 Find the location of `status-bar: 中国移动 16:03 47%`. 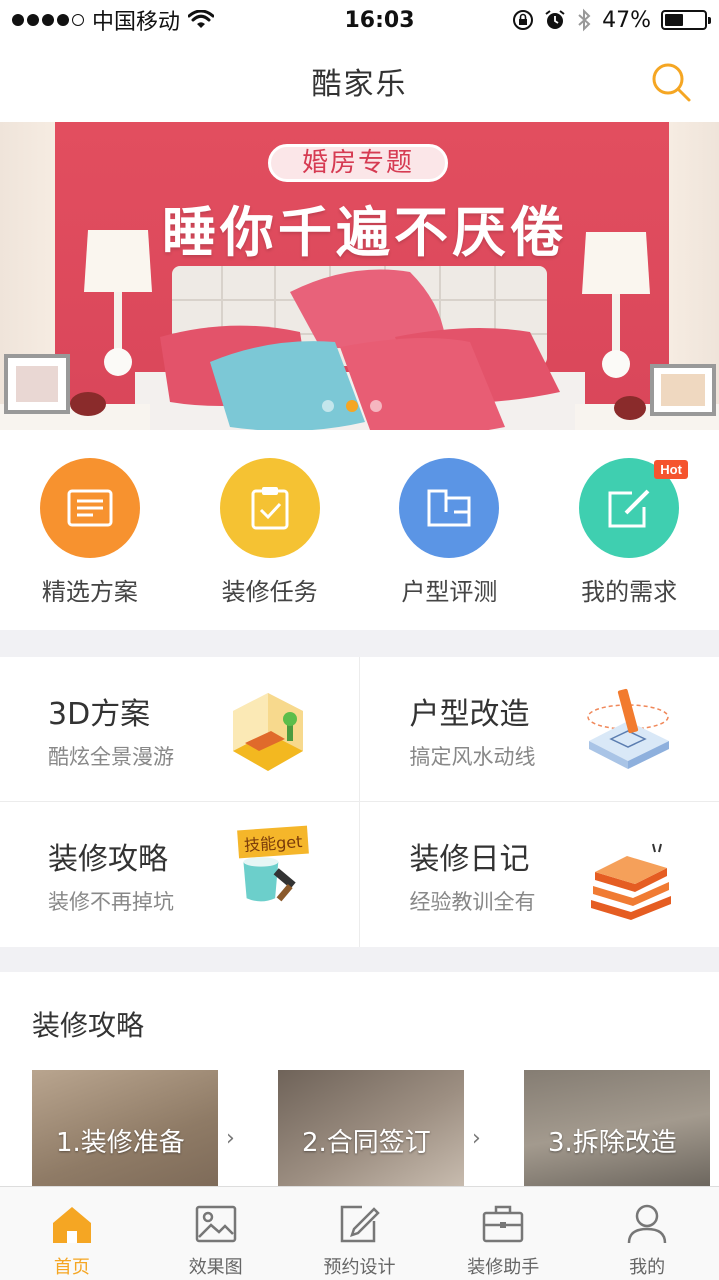

status-bar: 中国移动 16:03 47% is located at coordinates (359, 20).